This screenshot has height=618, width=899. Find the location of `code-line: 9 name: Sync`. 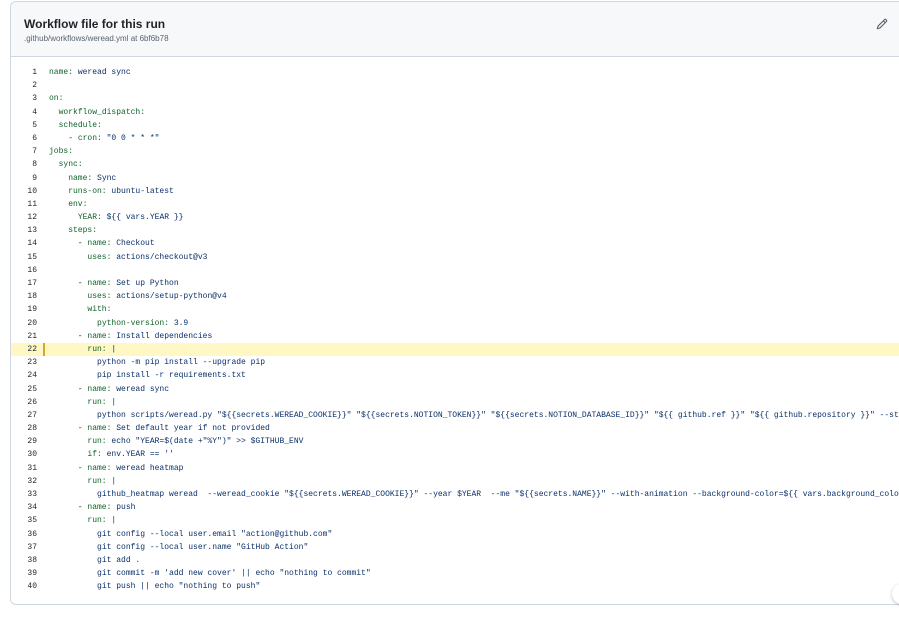

code-line: 9 name: Sync is located at coordinates (455, 178).